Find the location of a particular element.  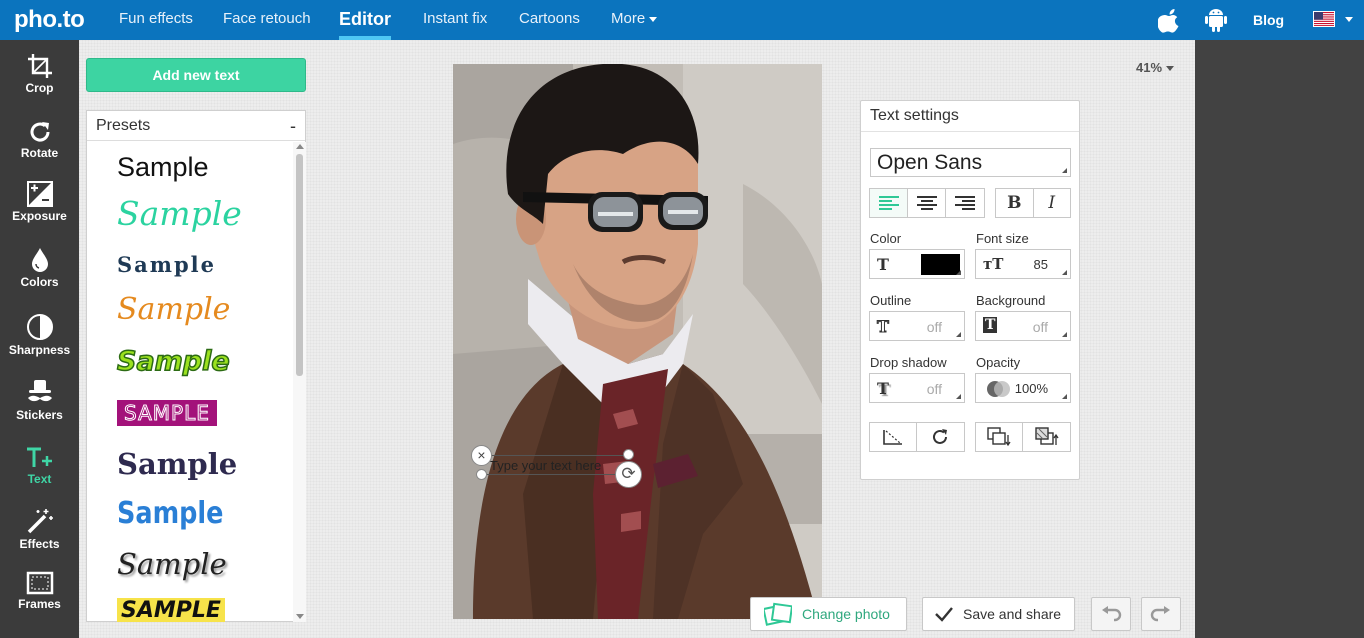

tool-stickers-label: Stickers is located at coordinates (39, 415).